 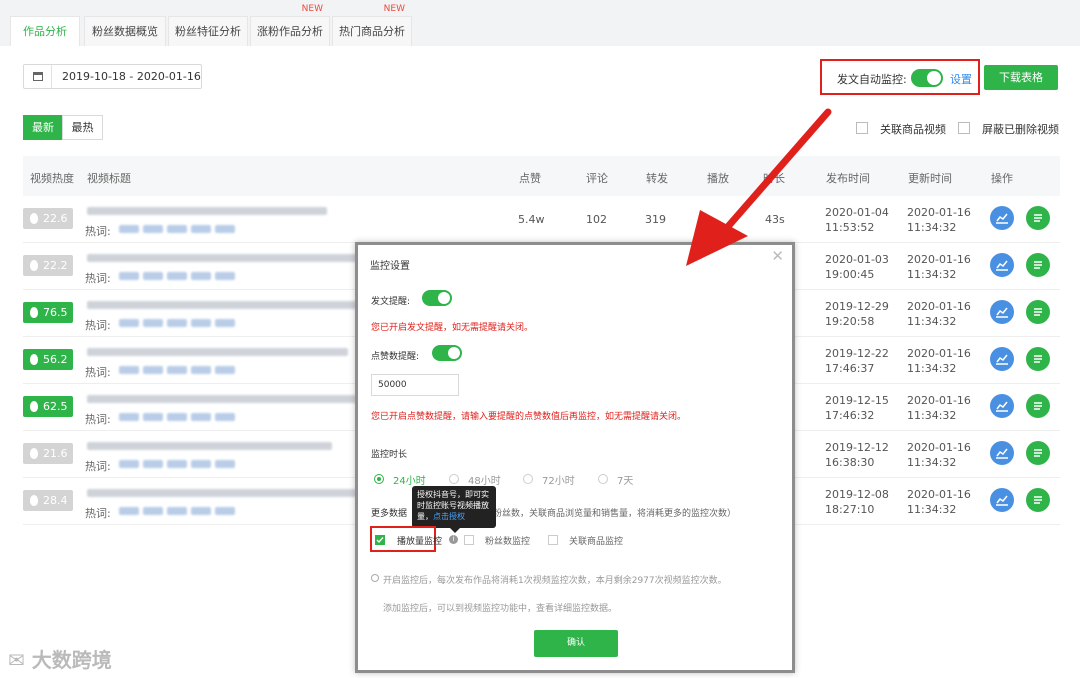 I want to click on post-alert-toggle, so click(x=437, y=298).